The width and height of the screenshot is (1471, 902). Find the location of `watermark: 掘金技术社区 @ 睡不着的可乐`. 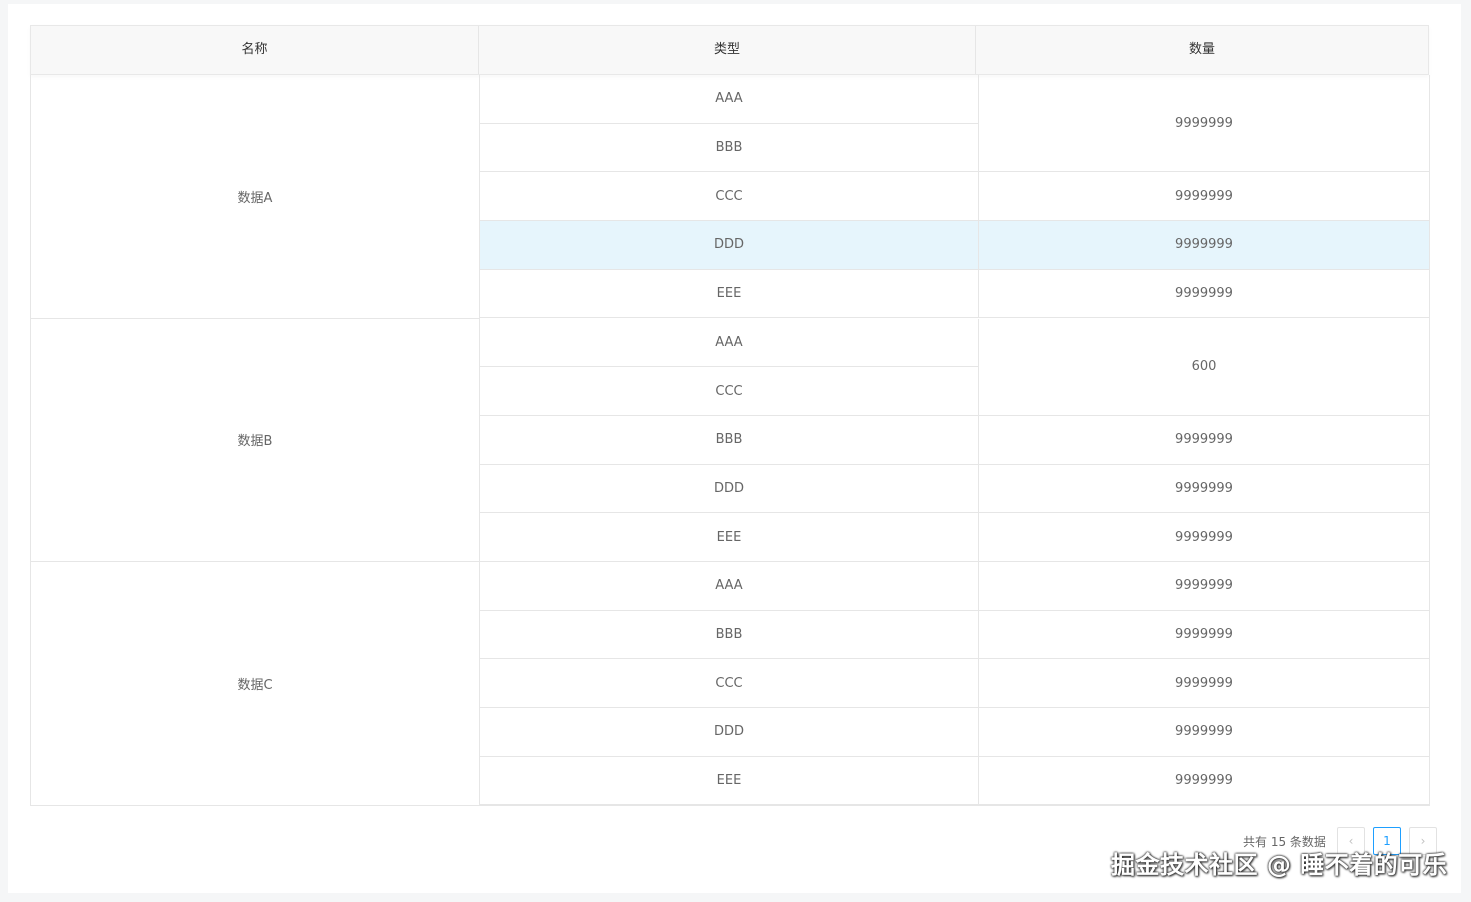

watermark: 掘金技术社区 @ 睡不着的可乐 is located at coordinates (1279, 865).